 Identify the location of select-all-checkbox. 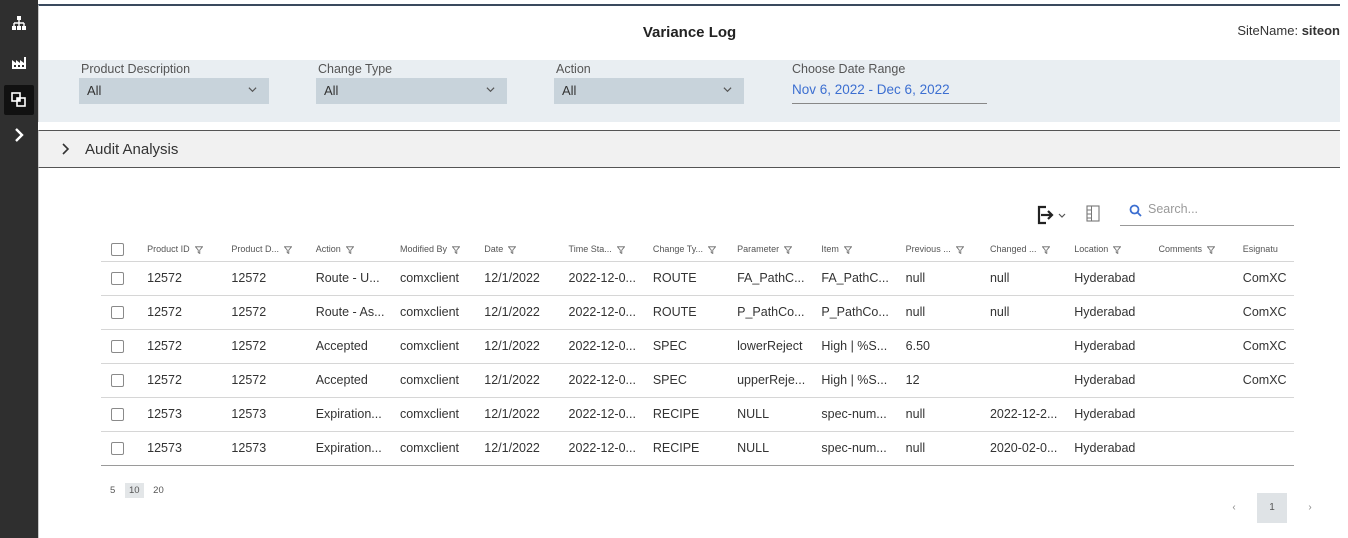
(117, 249).